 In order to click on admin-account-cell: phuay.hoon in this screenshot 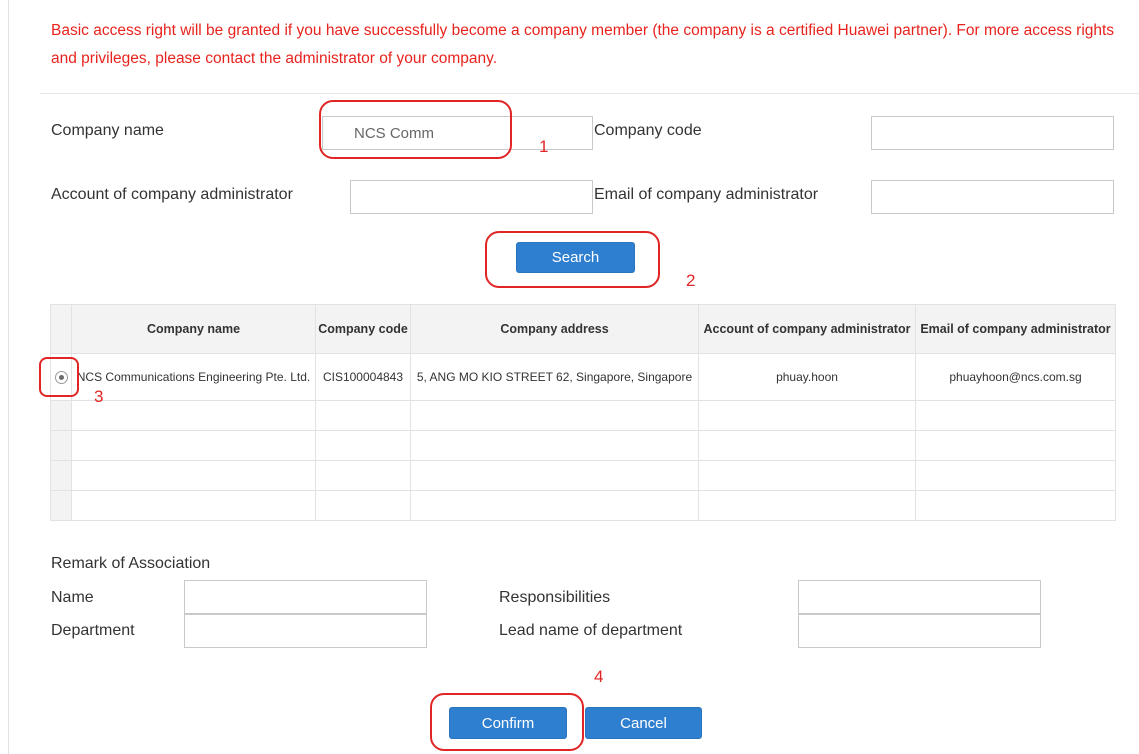, I will do `click(807, 377)`.